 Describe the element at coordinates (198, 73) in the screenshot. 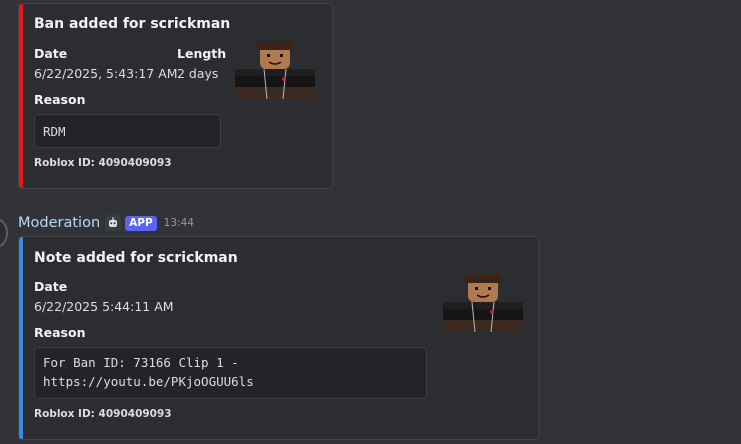

I see `ban-length-value: 2 days` at that location.